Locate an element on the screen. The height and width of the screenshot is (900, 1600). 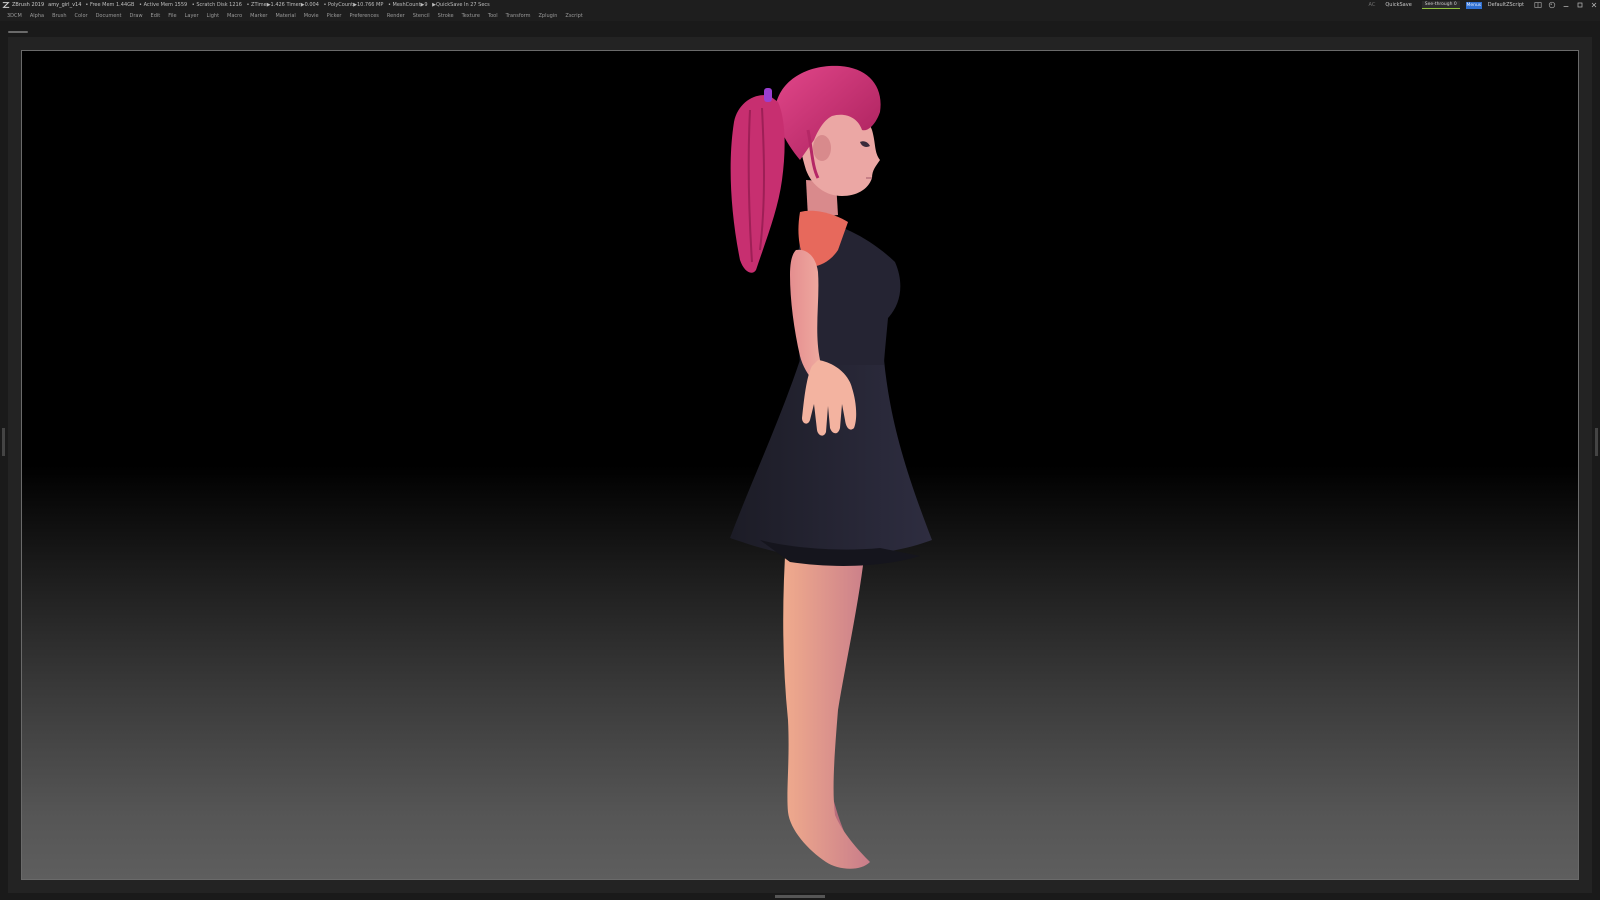
menu-brush: Brush is located at coordinates (59, 16).